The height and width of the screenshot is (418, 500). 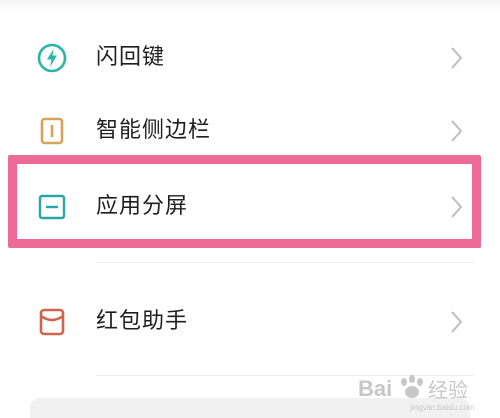 I want to click on menu-item-smart-sidebar: 智能侧边栏, so click(x=250, y=131).